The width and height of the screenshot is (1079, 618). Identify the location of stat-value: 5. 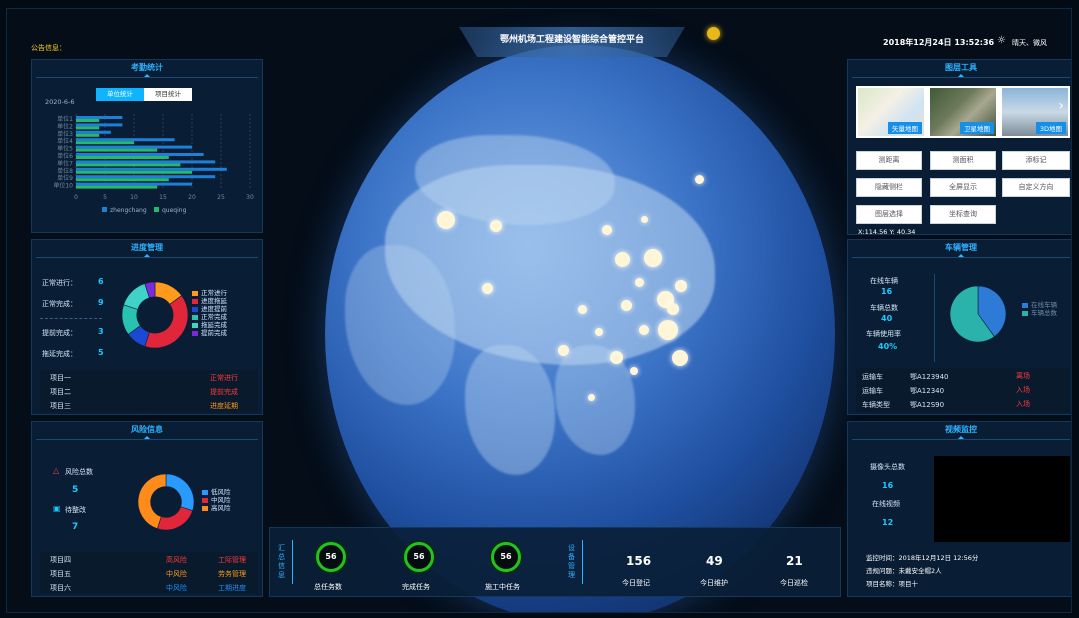
(101, 352).